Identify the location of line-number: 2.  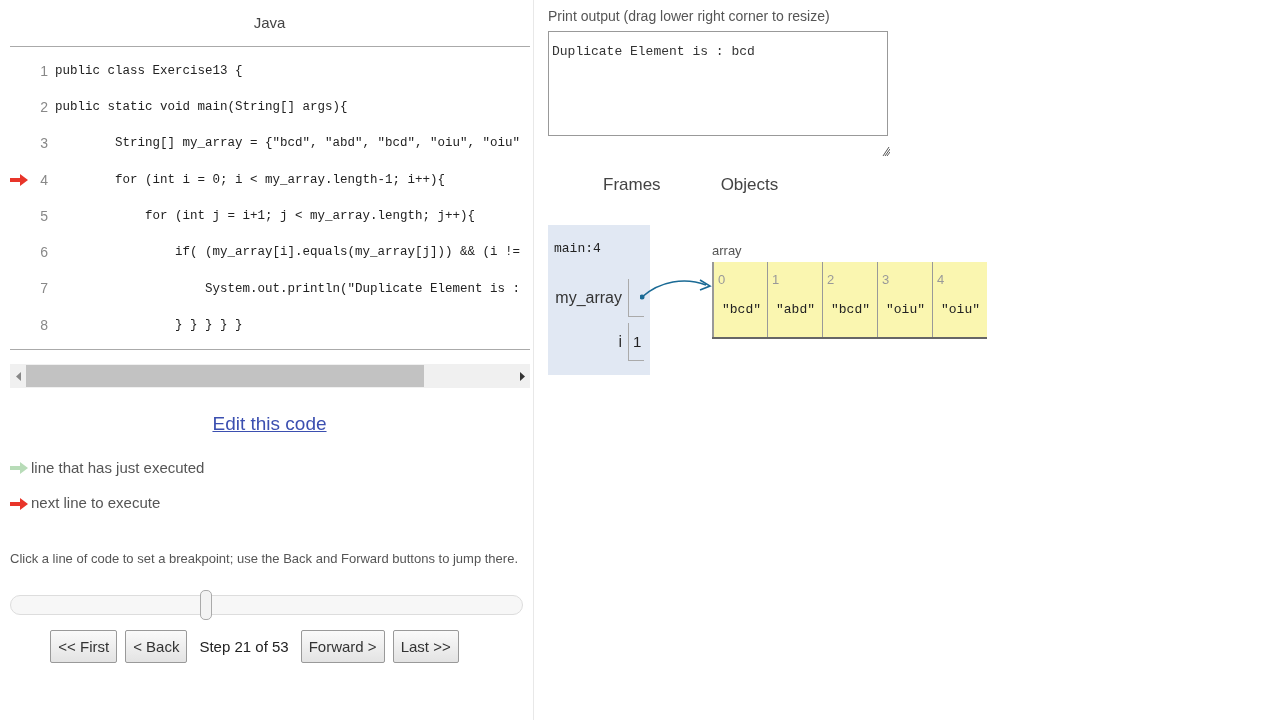
(43, 107).